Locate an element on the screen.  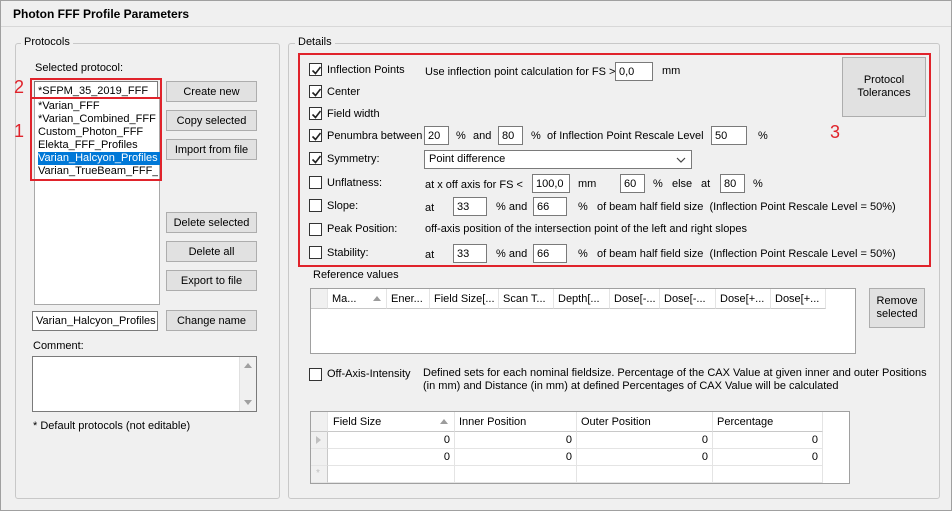
details-legend: Details is located at coordinates (315, 42).